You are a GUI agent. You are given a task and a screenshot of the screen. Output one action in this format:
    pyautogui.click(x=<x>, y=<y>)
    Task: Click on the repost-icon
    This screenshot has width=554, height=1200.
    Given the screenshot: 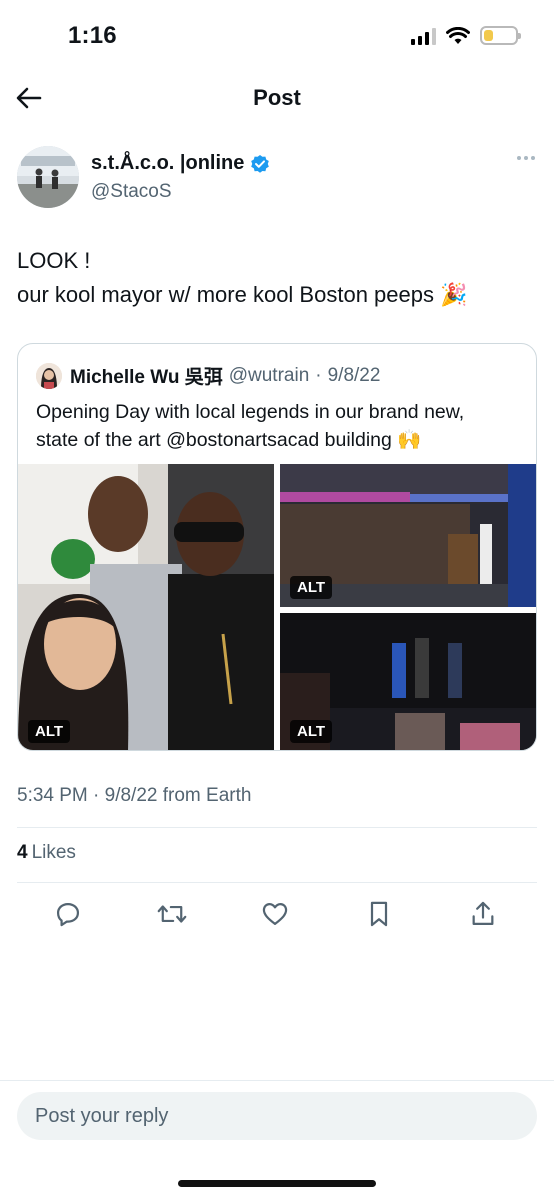 What is the action you would take?
    pyautogui.click(x=172, y=914)
    